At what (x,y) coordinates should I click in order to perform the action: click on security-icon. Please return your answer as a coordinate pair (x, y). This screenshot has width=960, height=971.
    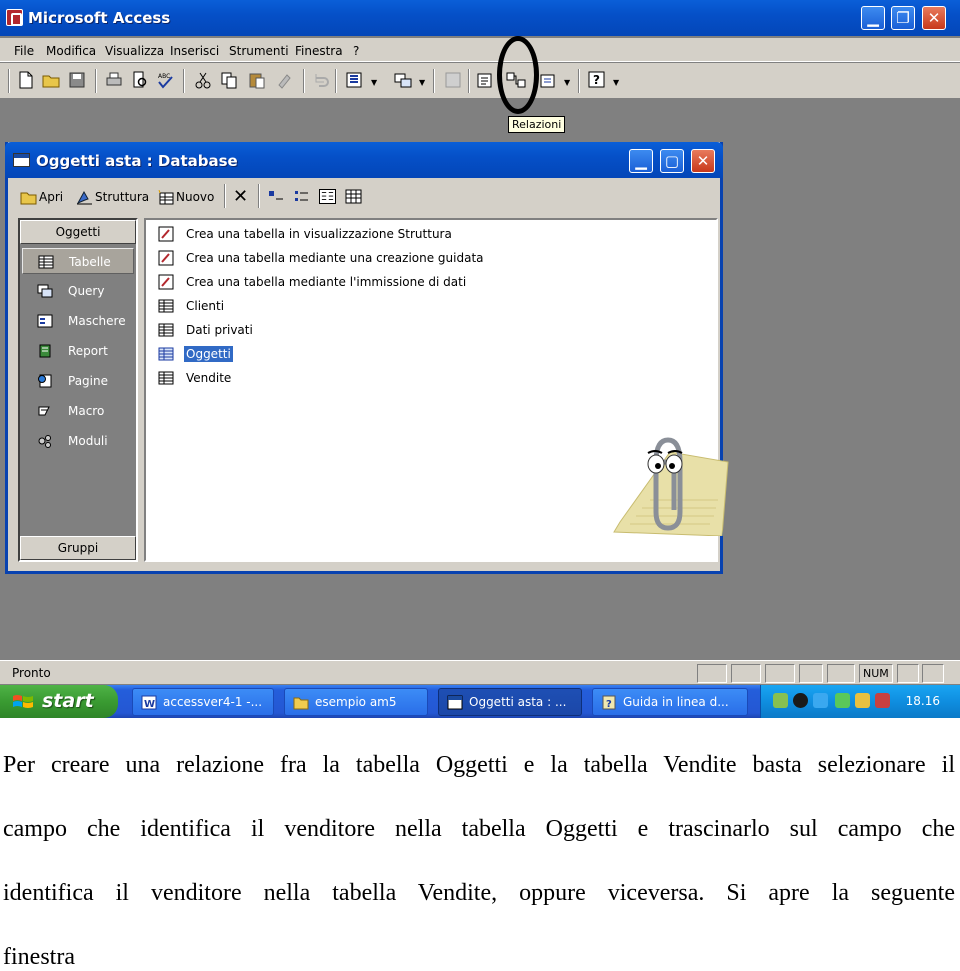
    Looking at the image, I should click on (842, 700).